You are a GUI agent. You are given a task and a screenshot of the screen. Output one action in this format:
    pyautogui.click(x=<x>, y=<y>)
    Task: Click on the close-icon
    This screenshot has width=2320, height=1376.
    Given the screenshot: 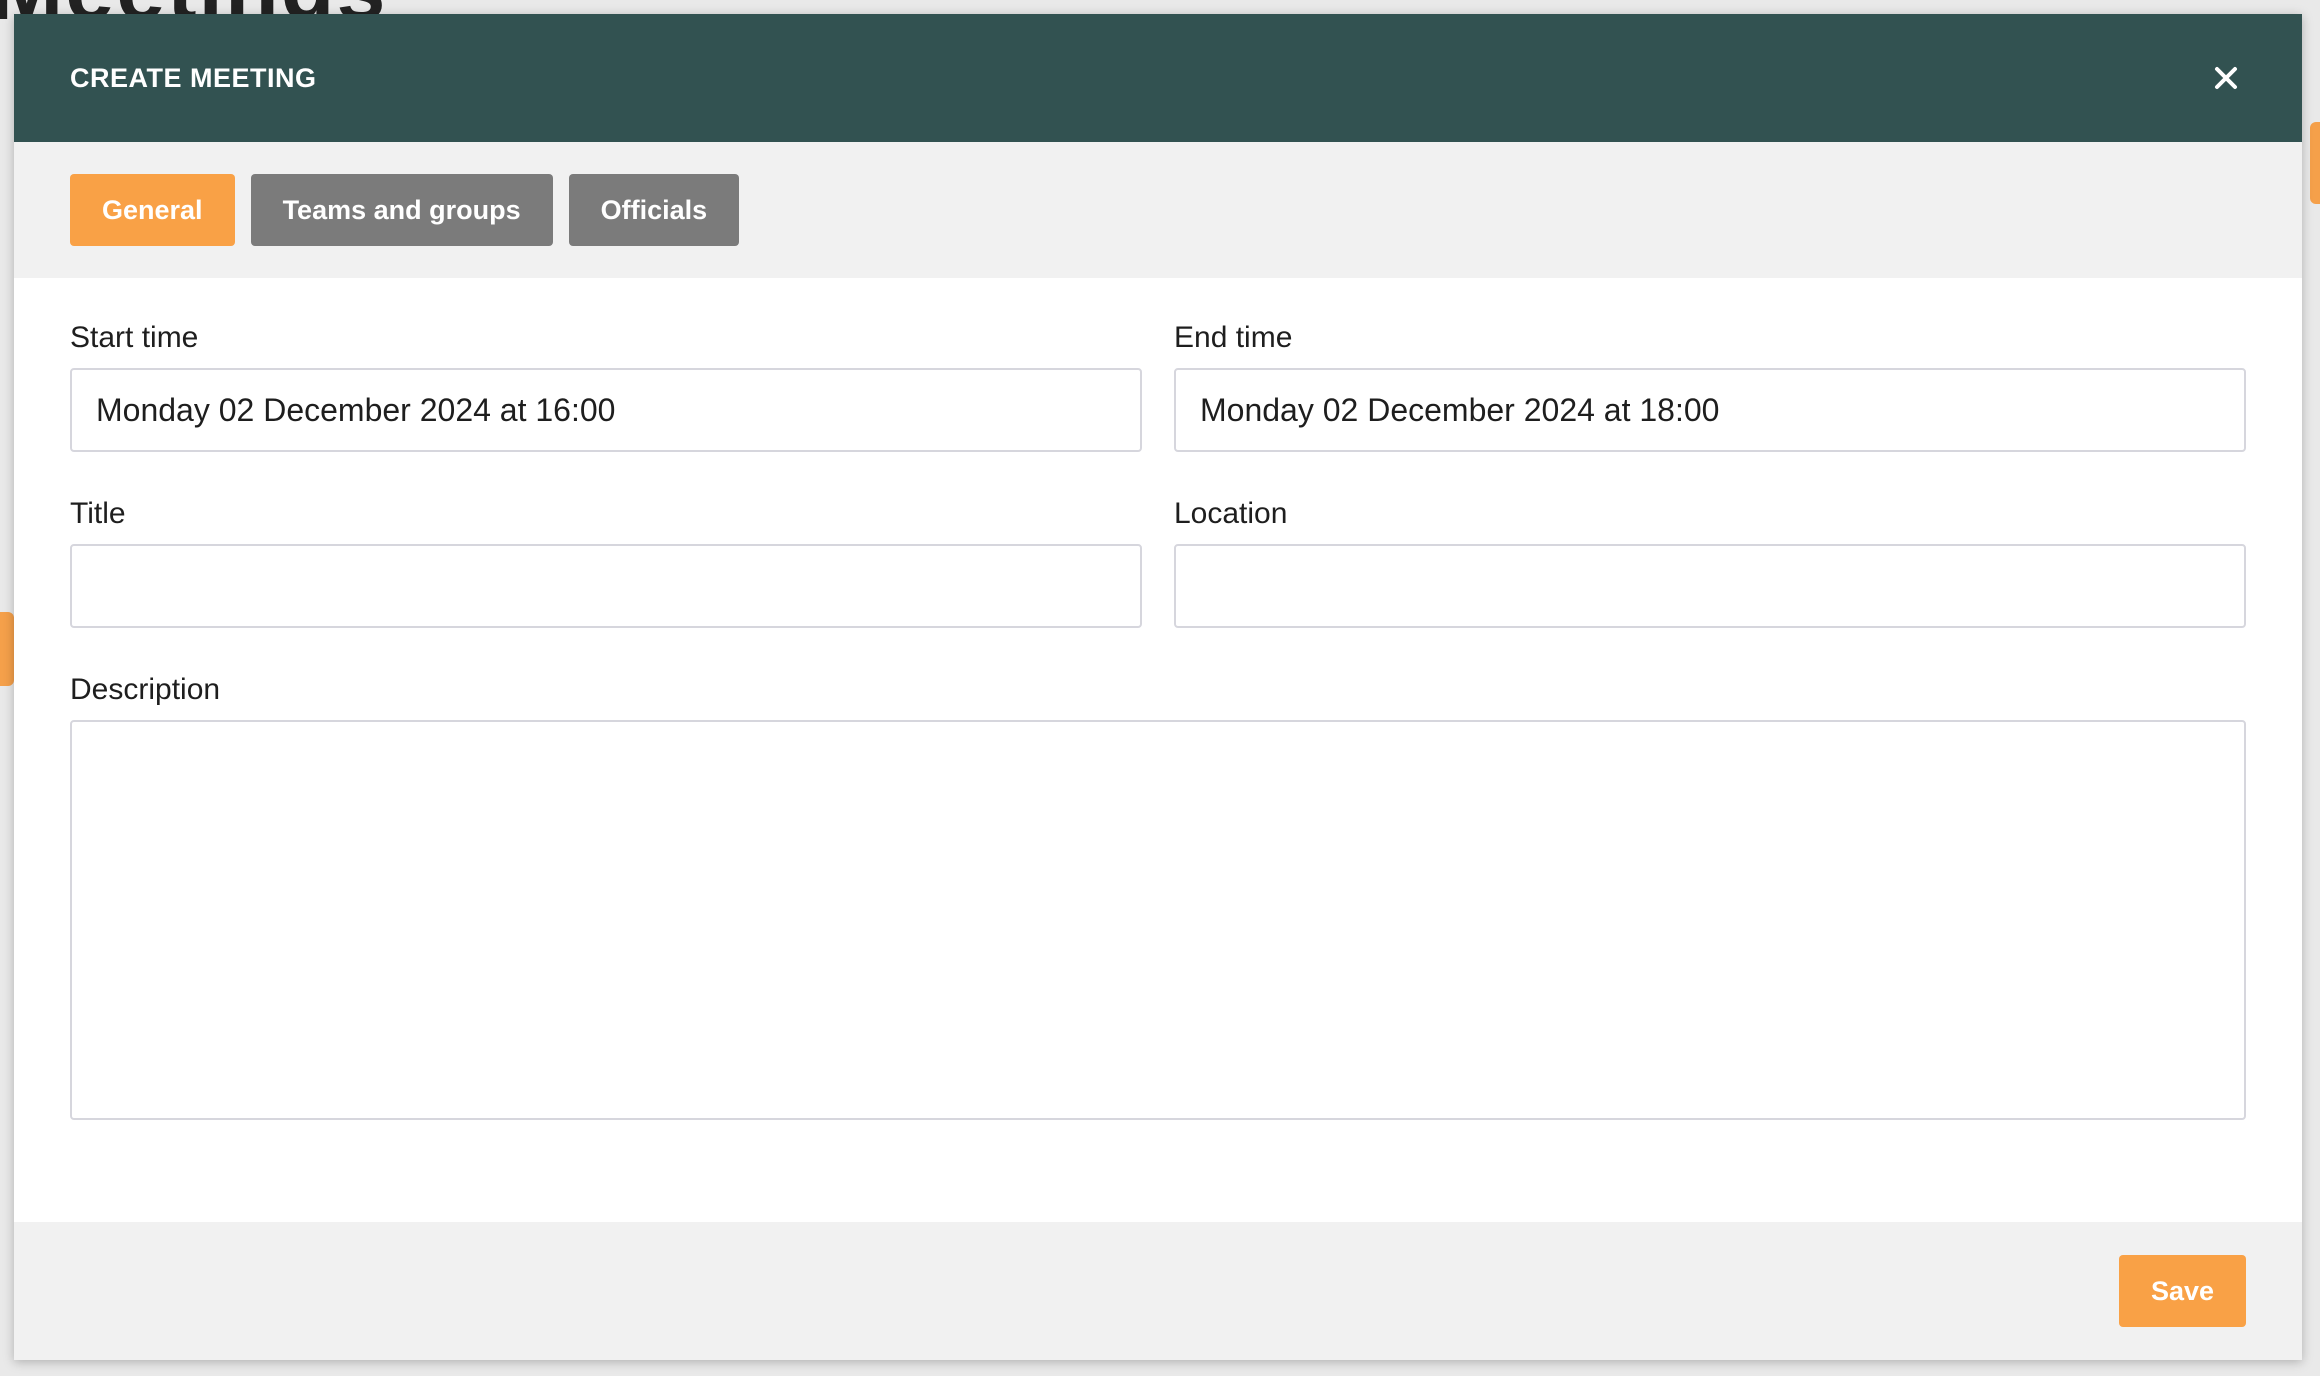 What is the action you would take?
    pyautogui.click(x=2226, y=78)
    